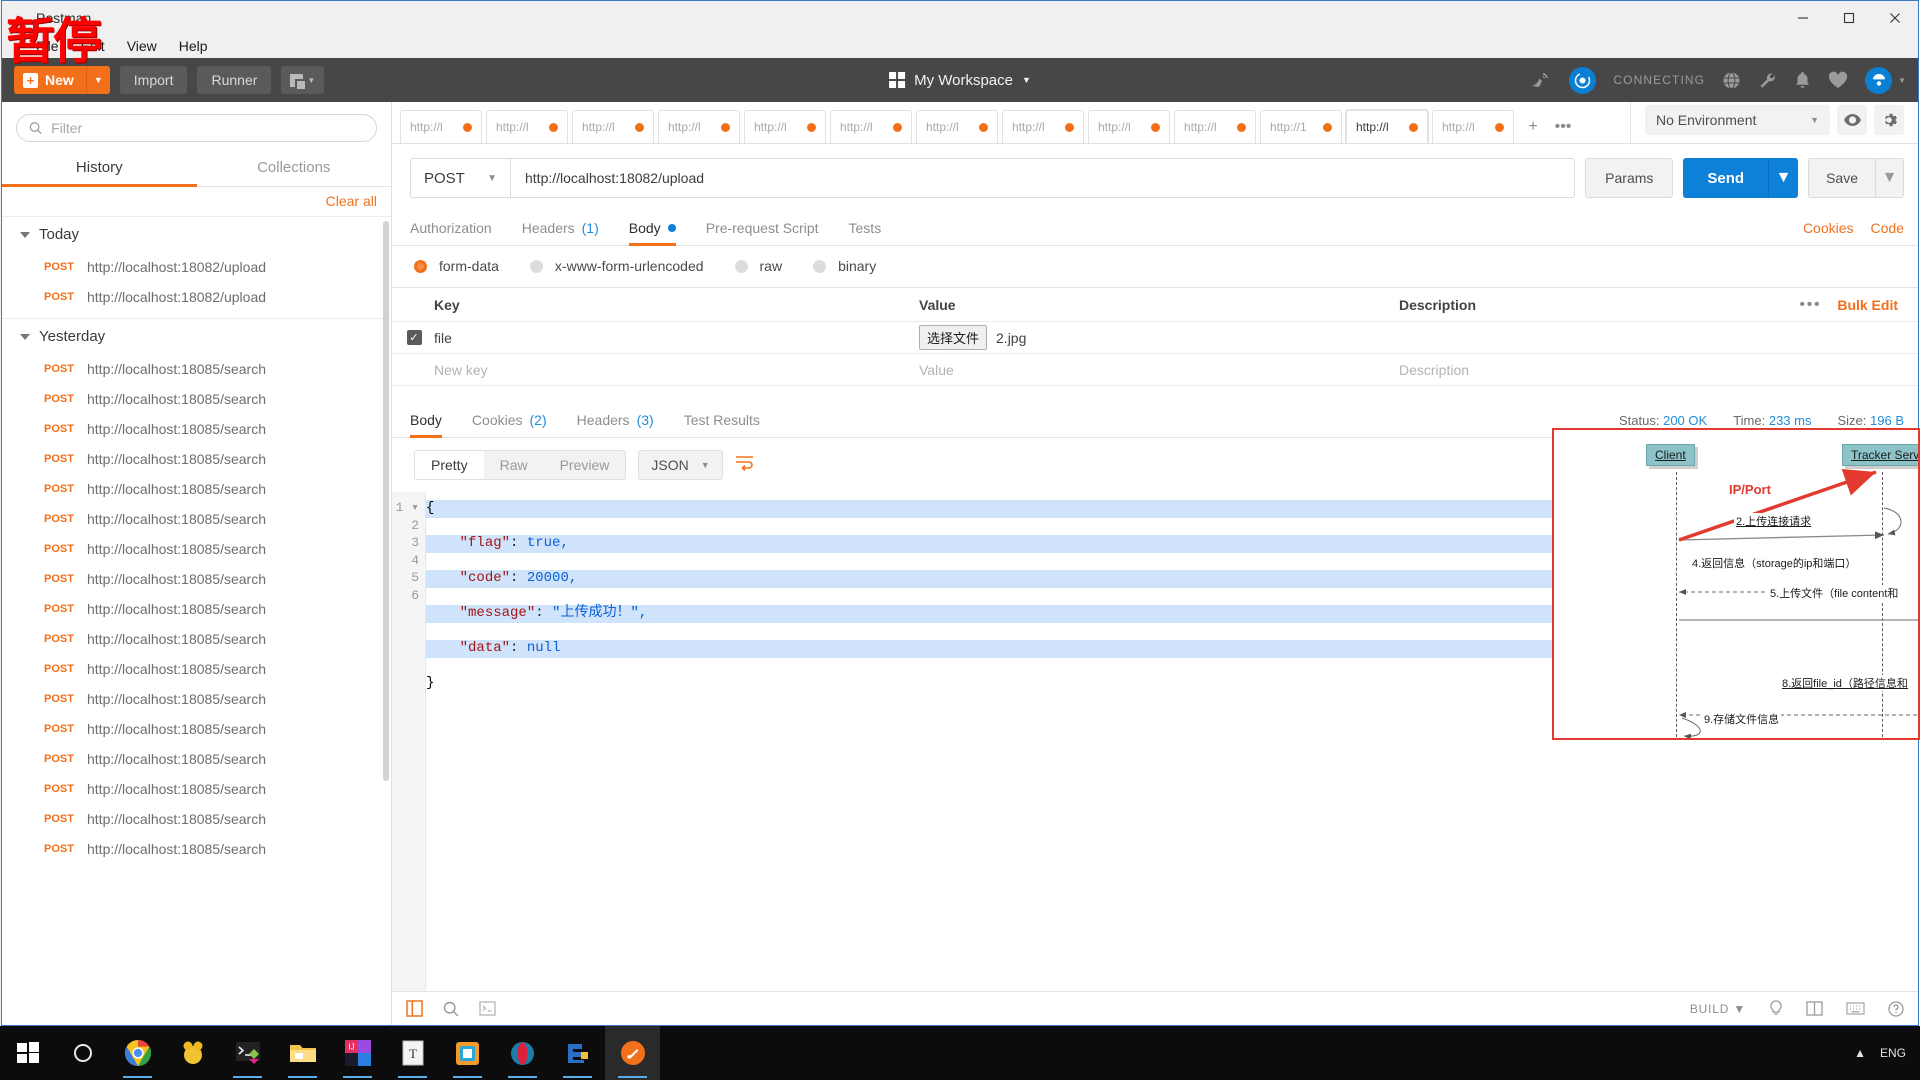 Image resolution: width=1920 pixels, height=1080 pixels. What do you see at coordinates (303, 80) in the screenshot?
I see `new-window-button: ▼` at bounding box center [303, 80].